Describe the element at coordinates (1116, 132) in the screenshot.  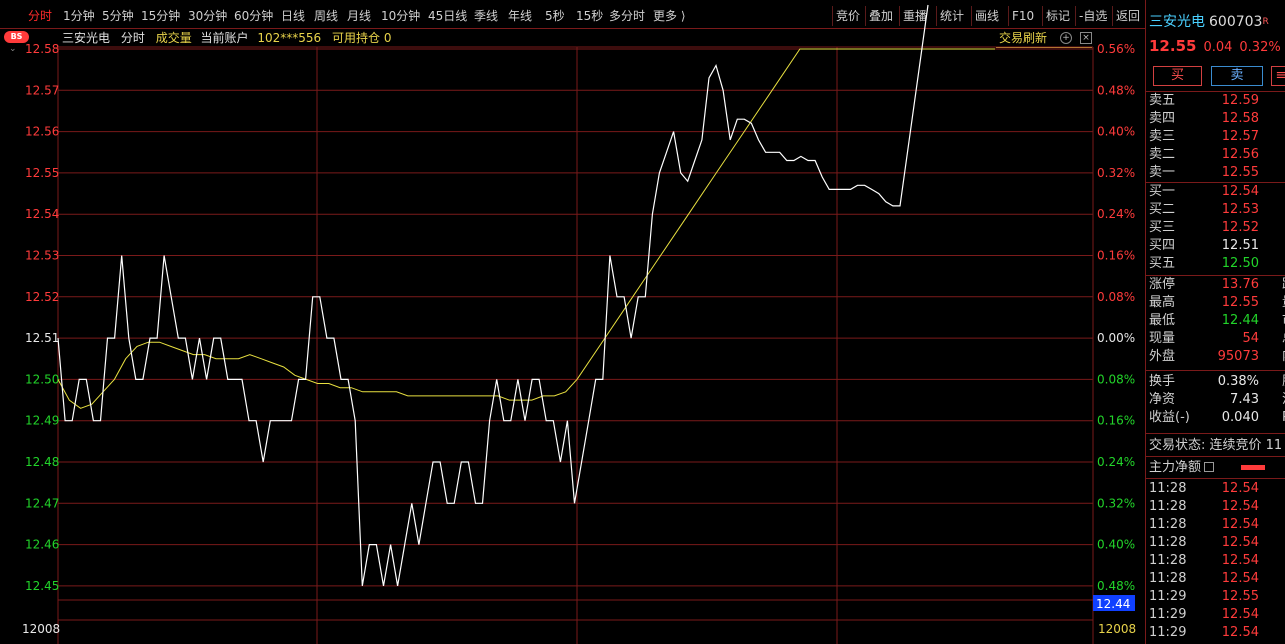
I see `right-axis-label: 0.40%` at that location.